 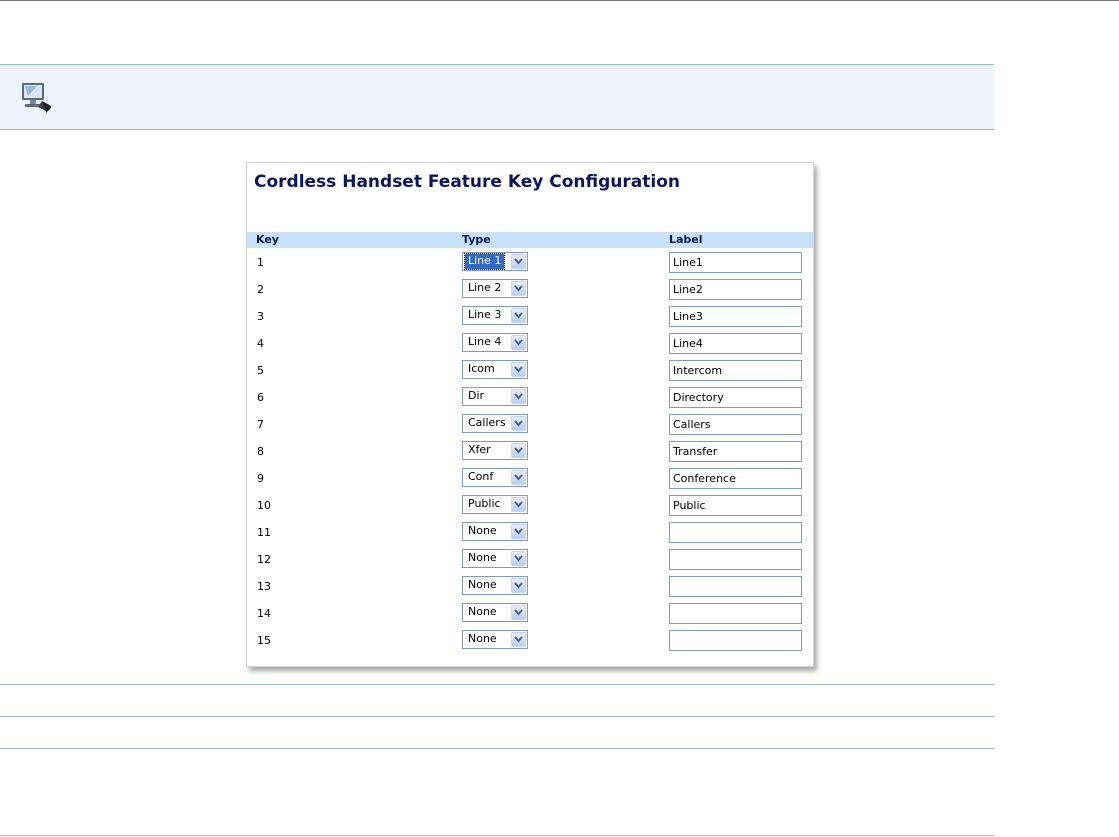 I want to click on table-row: 2 Line 2, so click(x=530, y=289).